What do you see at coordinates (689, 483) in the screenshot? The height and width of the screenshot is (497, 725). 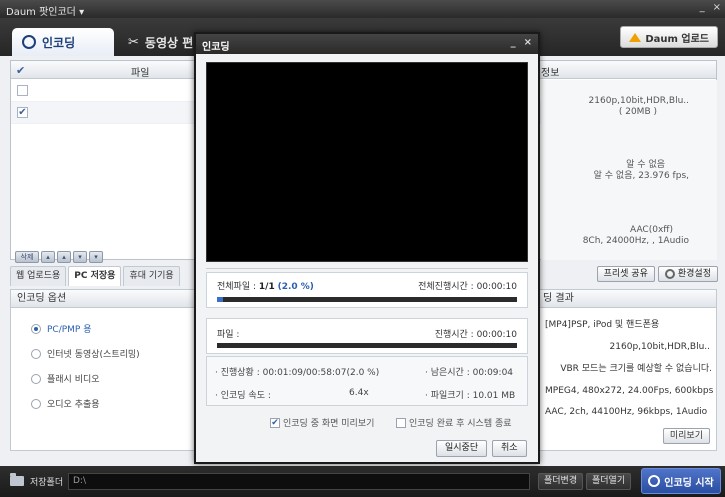 I see `start-encoding-label: 인코딩 시작` at bounding box center [689, 483].